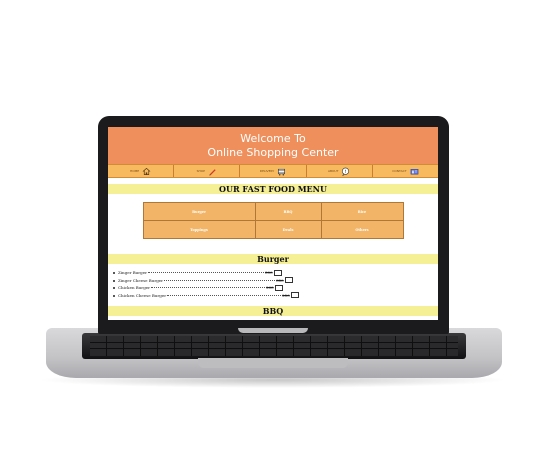 The height and width of the screenshot is (457, 546). What do you see at coordinates (207, 171) in the screenshot?
I see `nav-item-shop: SHOP` at bounding box center [207, 171].